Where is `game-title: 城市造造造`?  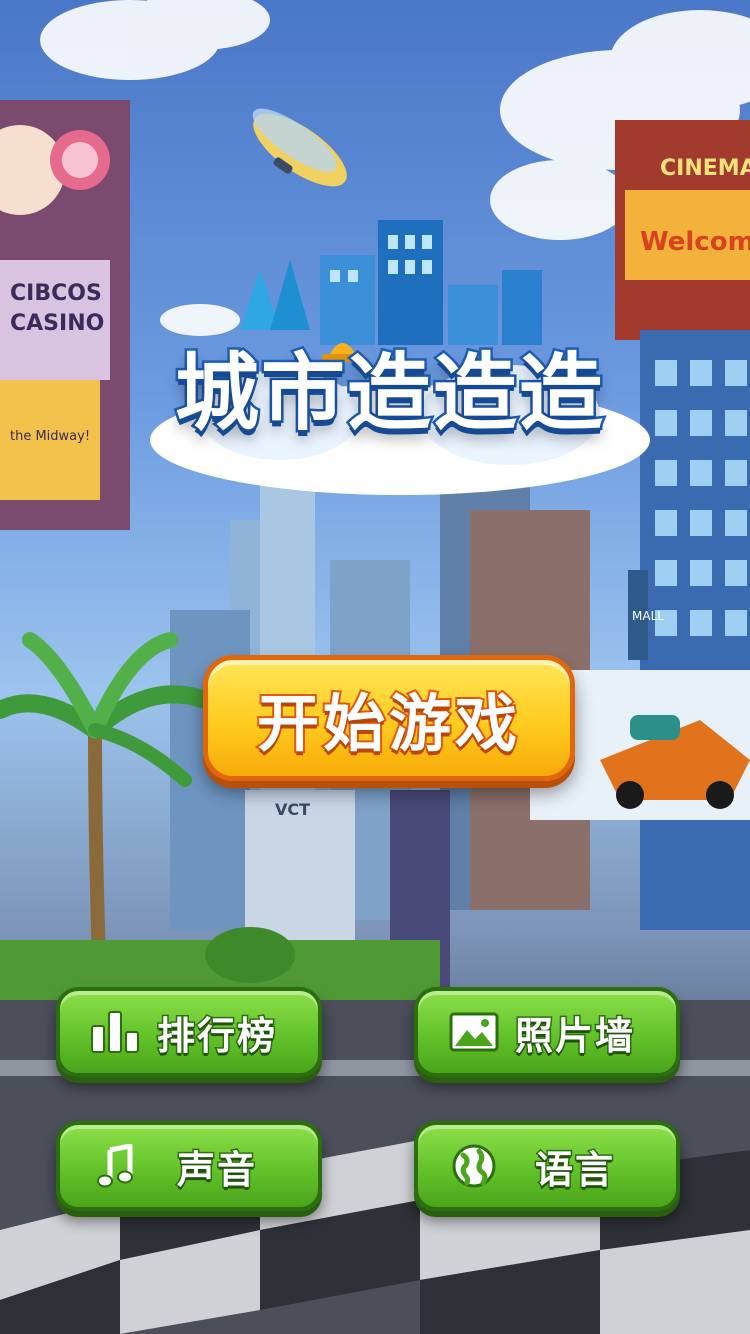 game-title: 城市造造造 is located at coordinates (388, 393).